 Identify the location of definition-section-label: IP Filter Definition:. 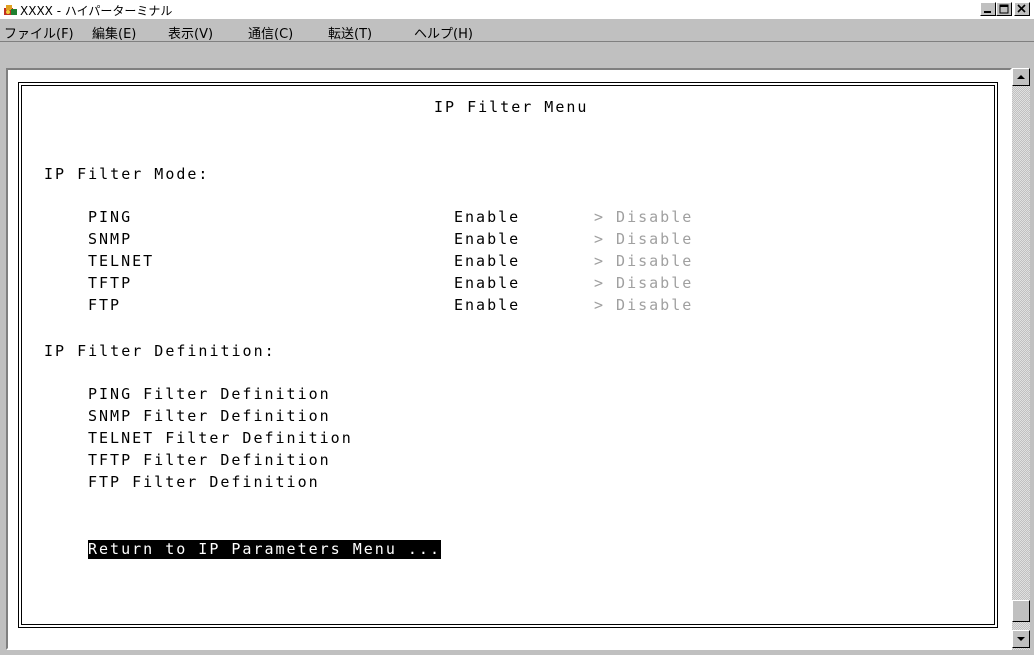
(160, 351).